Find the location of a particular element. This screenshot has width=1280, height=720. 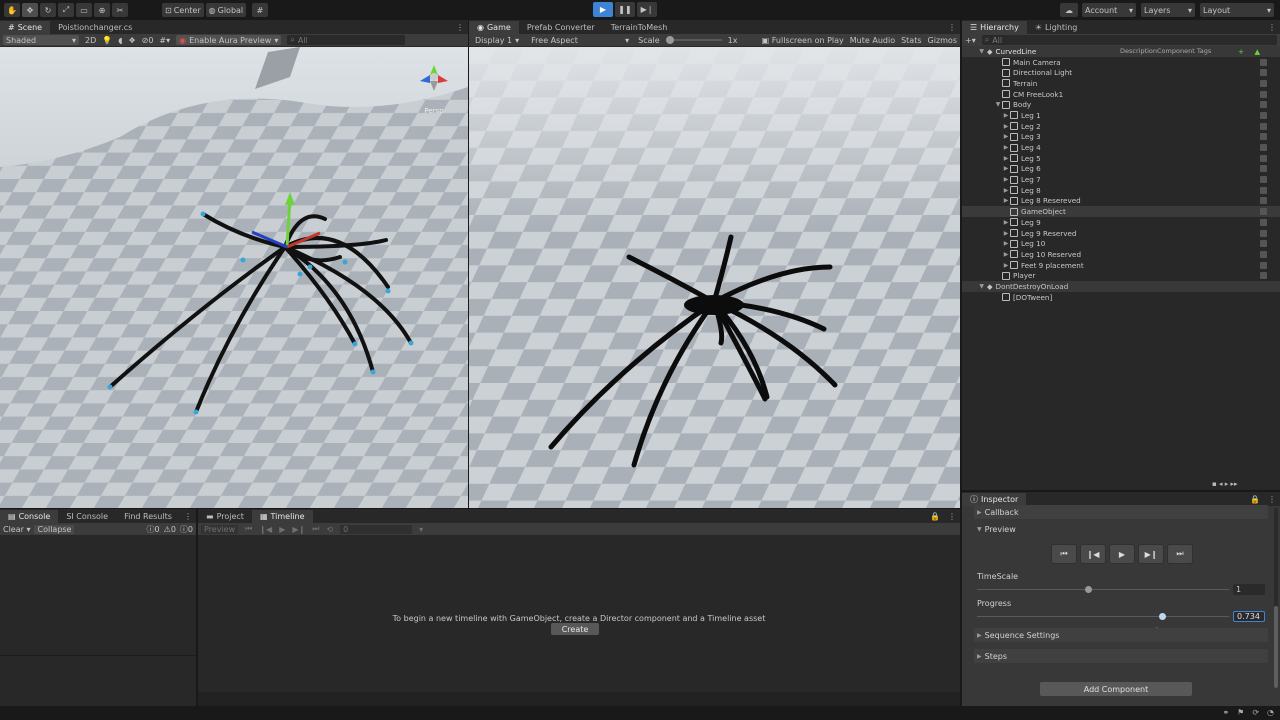

custom-tool-icon: ✂ is located at coordinates (120, 10).